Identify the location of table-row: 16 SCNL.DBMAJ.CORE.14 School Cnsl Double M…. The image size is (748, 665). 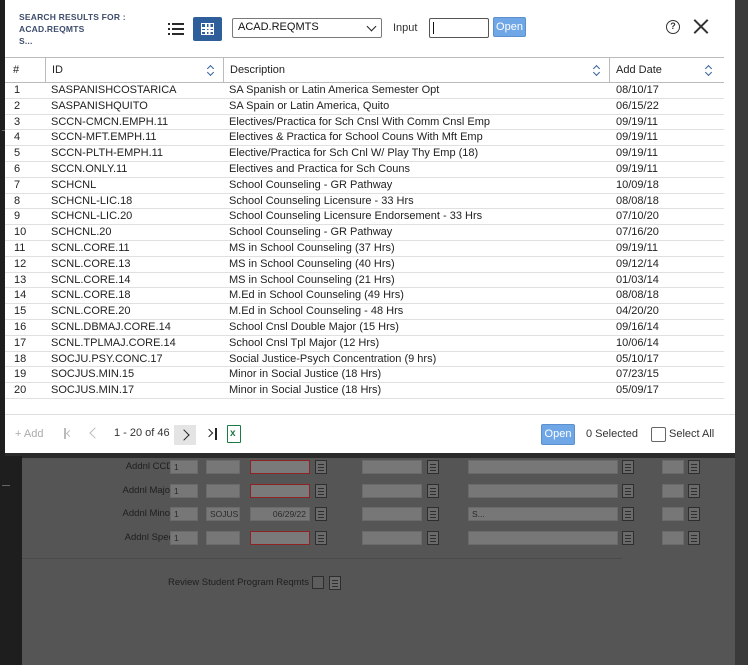
(364, 328).